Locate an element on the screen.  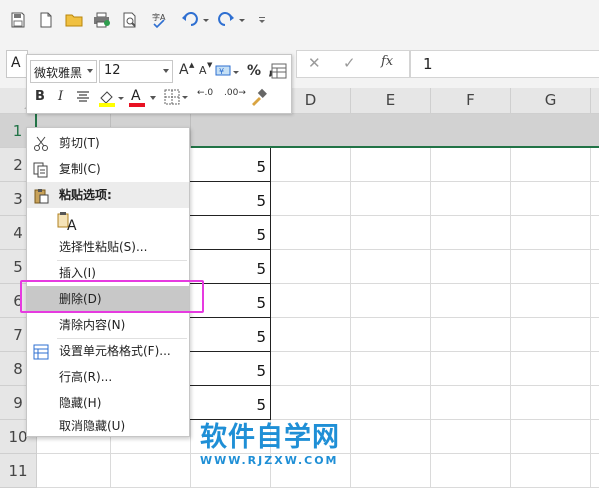
svg-text: 字 is located at coordinates (156, 17).